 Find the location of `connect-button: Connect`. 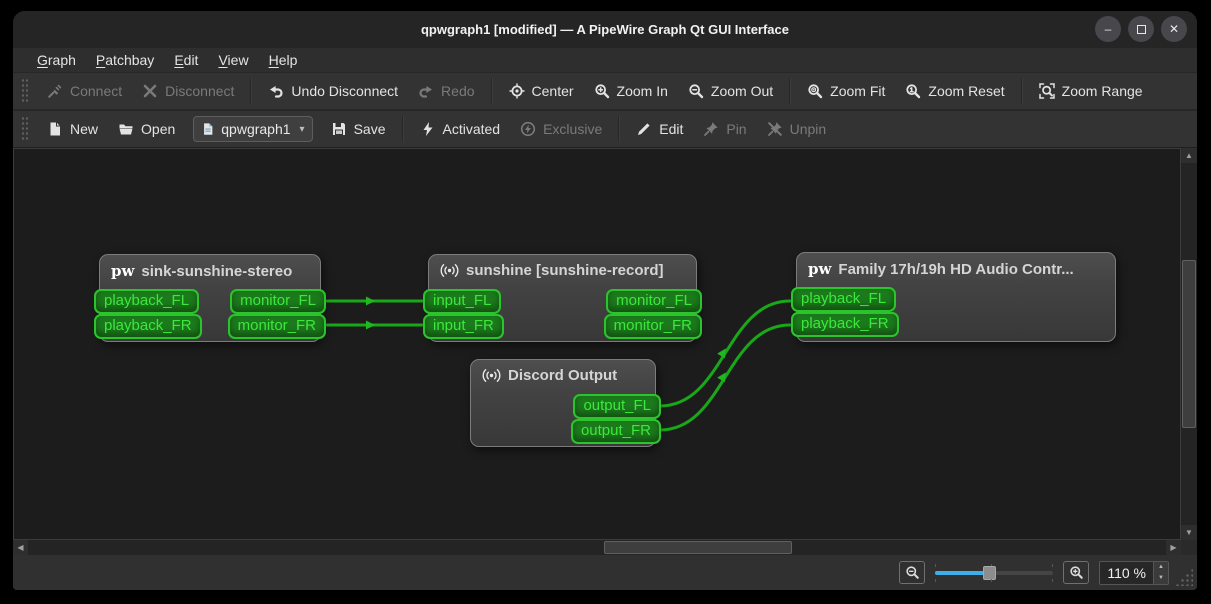

connect-button: Connect is located at coordinates (84, 91).